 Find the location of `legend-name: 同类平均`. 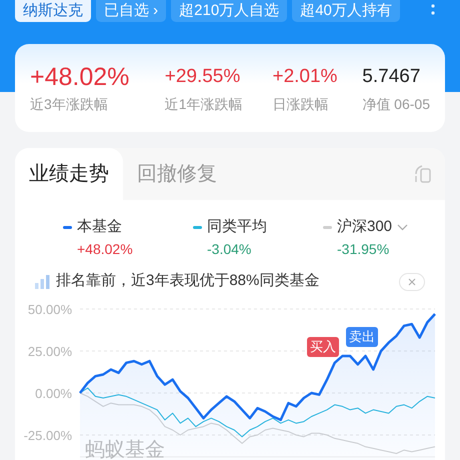

legend-name: 同类平均 is located at coordinates (237, 227).